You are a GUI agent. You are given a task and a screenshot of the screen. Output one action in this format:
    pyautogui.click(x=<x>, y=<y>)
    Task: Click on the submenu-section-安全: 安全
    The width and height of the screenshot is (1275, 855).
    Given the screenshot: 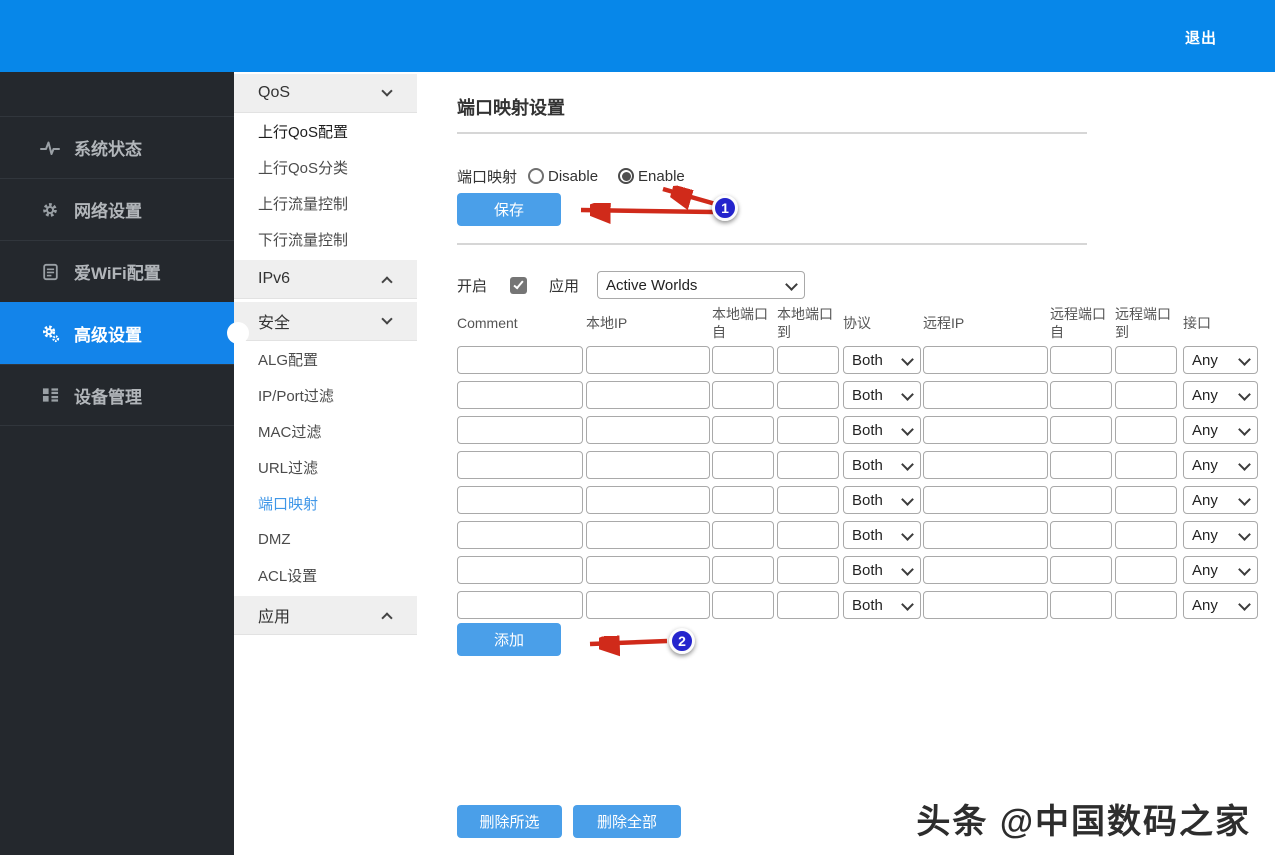 What is the action you would take?
    pyautogui.click(x=325, y=321)
    